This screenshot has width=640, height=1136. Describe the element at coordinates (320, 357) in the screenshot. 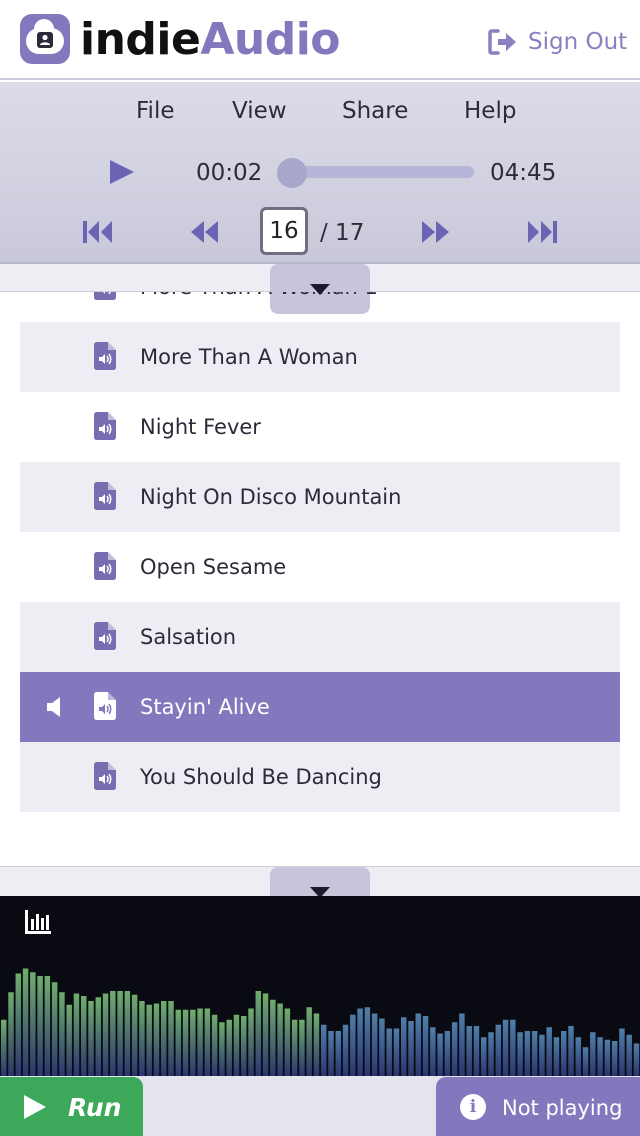

I see `playlist-item: More Than A Woman` at that location.